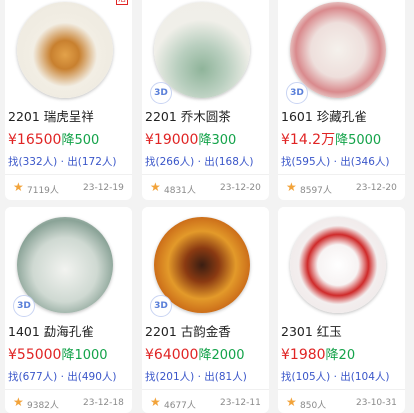  What do you see at coordinates (199, 161) in the screenshot?
I see `trade-stats: 找(266人) · 出(168人)` at bounding box center [199, 161].